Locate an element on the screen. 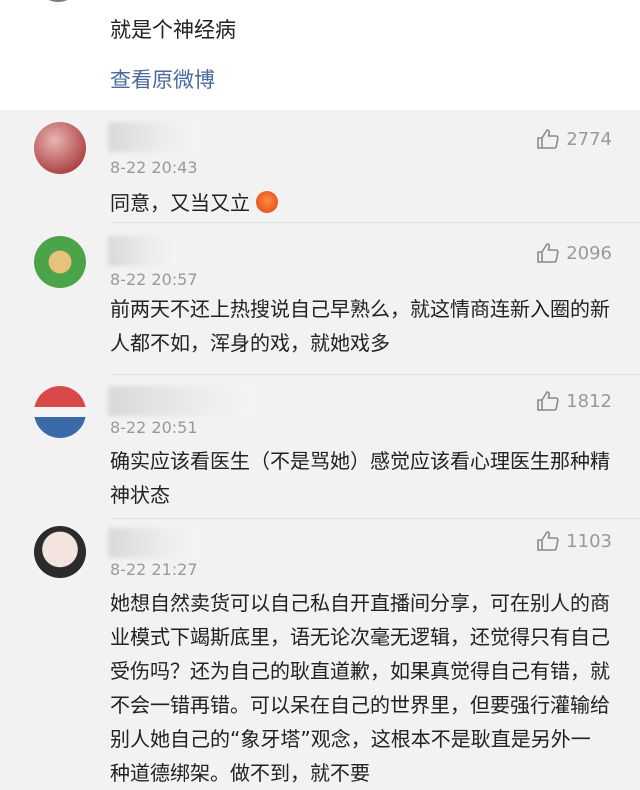  angry-face-emoji is located at coordinates (267, 202).